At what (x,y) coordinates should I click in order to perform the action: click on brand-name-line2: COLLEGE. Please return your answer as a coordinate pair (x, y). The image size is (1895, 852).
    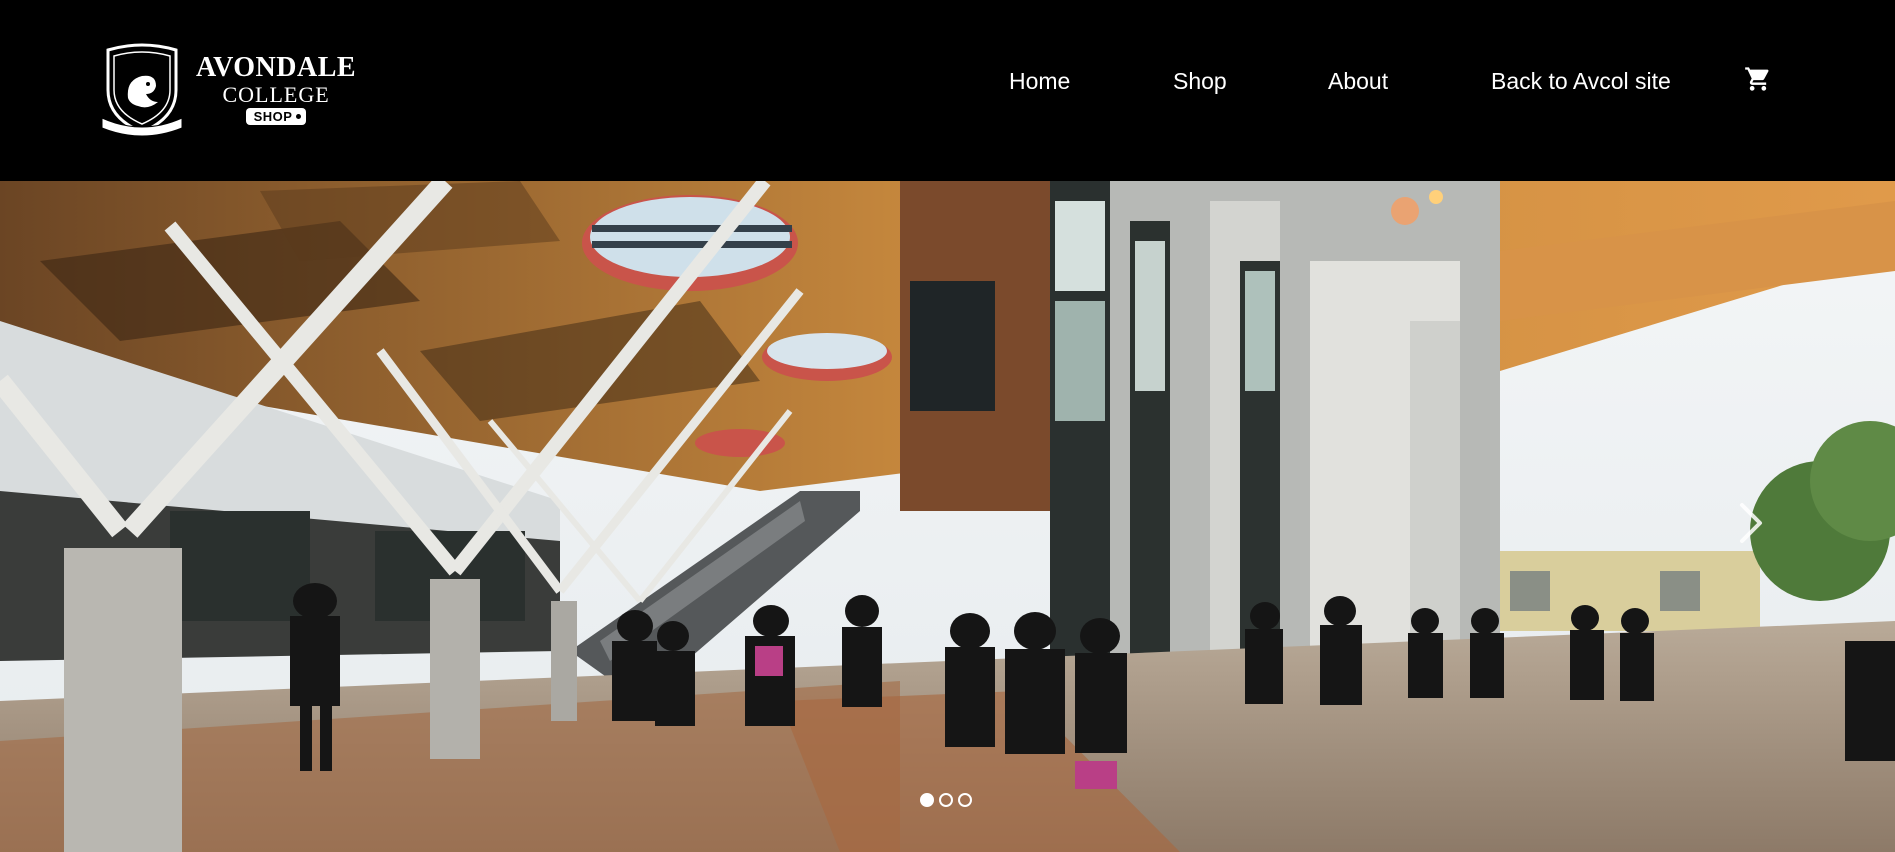
    Looking at the image, I should click on (276, 94).